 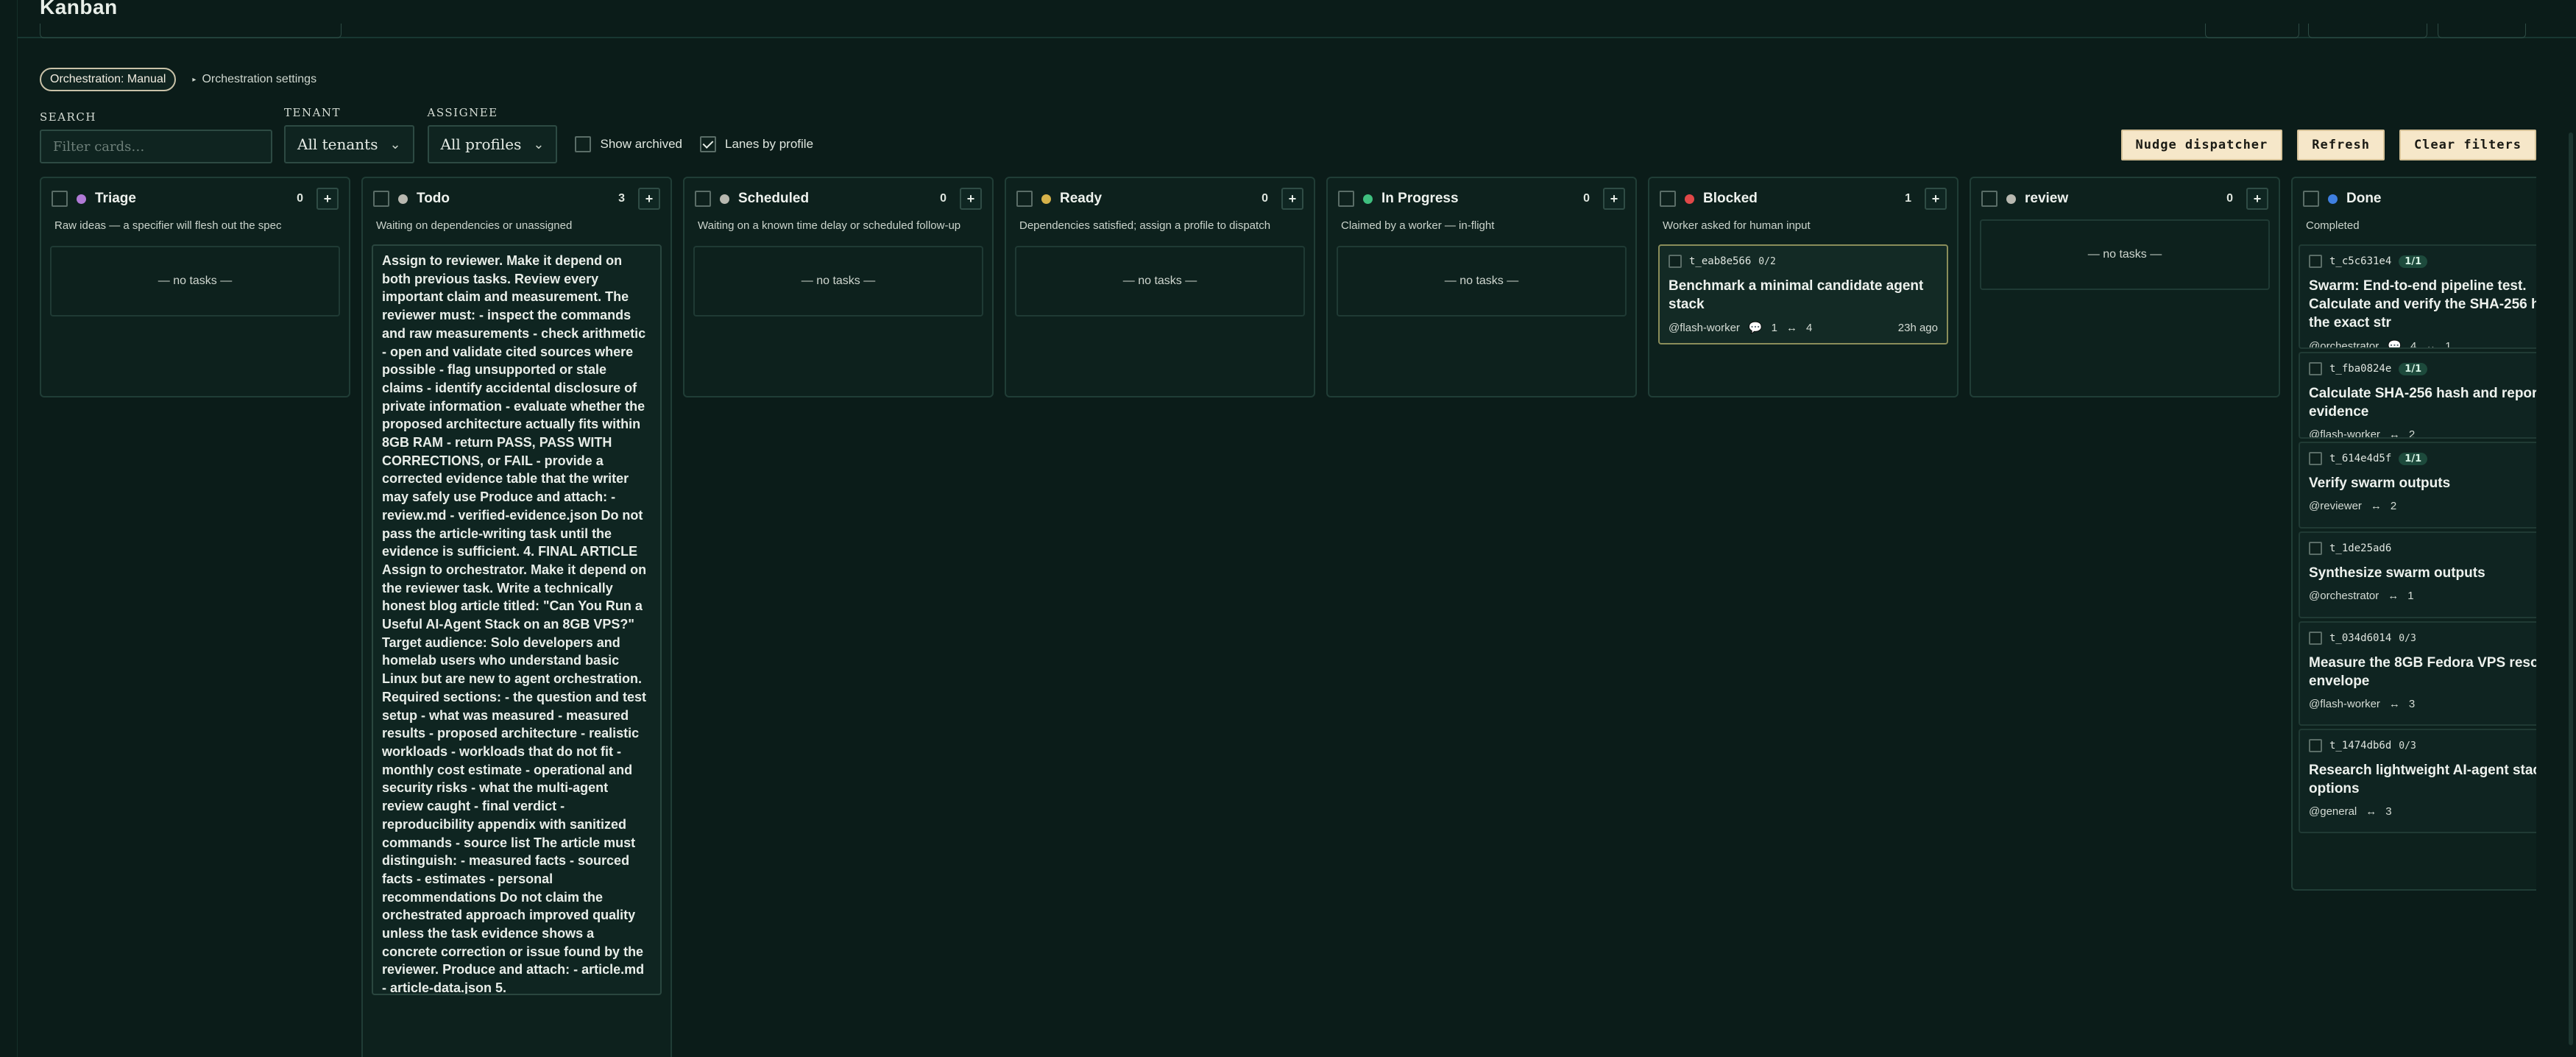 I want to click on column-header: Scheduled 0 +, so click(x=838, y=198).